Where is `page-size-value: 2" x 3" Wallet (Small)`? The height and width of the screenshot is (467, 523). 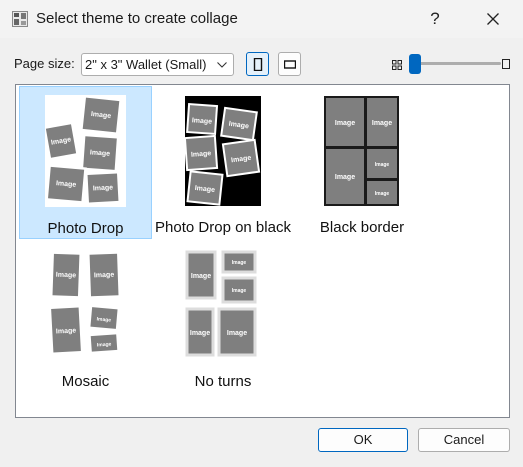 page-size-value: 2" x 3" Wallet (Small) is located at coordinates (146, 64).